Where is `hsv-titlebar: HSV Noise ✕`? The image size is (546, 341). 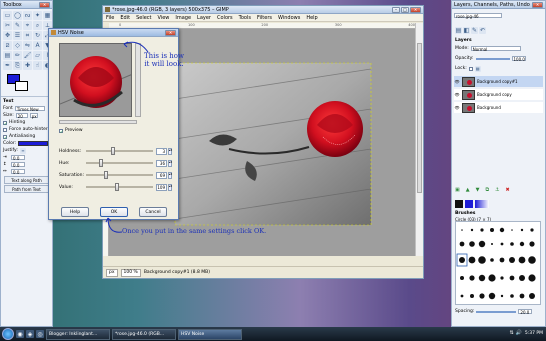 hsv-titlebar: HSV Noise ✕ is located at coordinates (113, 33).